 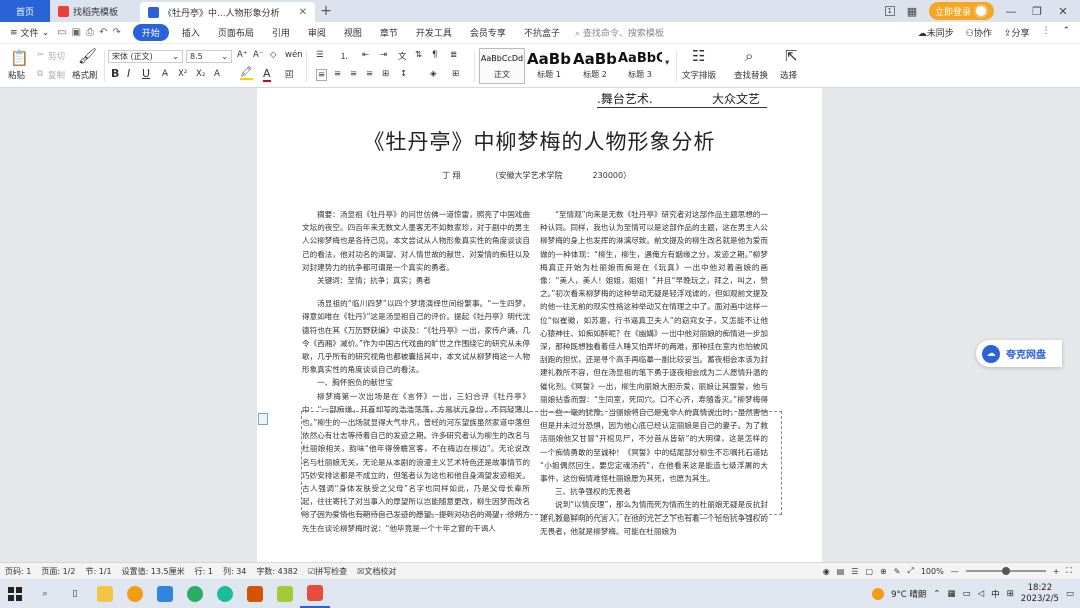 I want to click on paste-icon: 📋, so click(x=19, y=58).